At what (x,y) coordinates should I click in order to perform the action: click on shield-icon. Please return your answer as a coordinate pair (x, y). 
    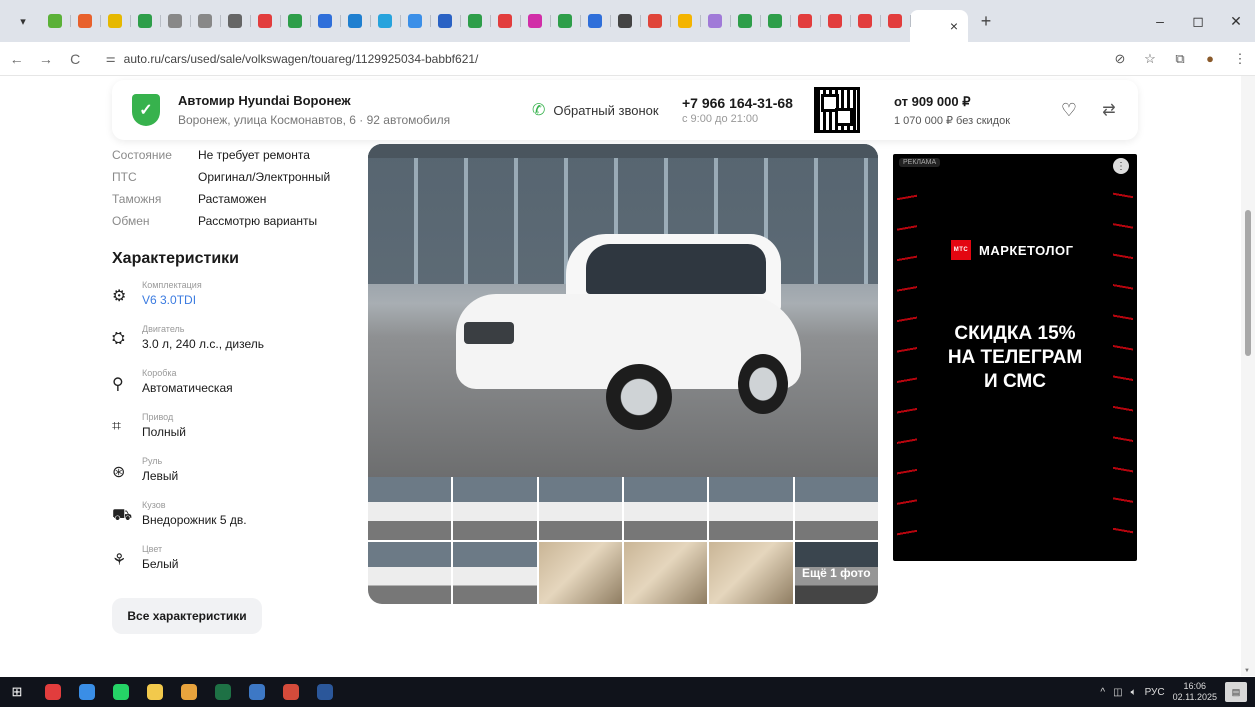
    Looking at the image, I should click on (595, 21).